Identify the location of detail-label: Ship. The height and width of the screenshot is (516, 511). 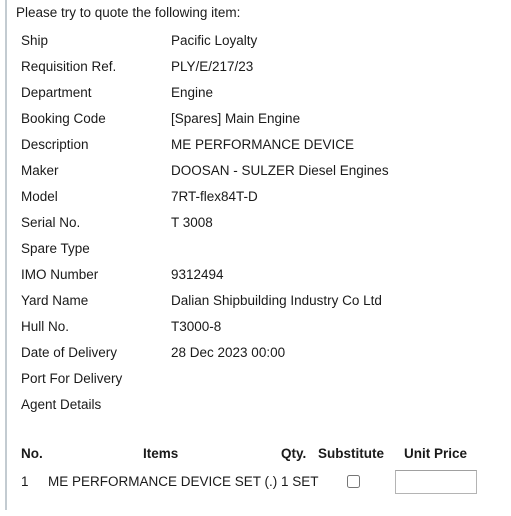
(35, 40).